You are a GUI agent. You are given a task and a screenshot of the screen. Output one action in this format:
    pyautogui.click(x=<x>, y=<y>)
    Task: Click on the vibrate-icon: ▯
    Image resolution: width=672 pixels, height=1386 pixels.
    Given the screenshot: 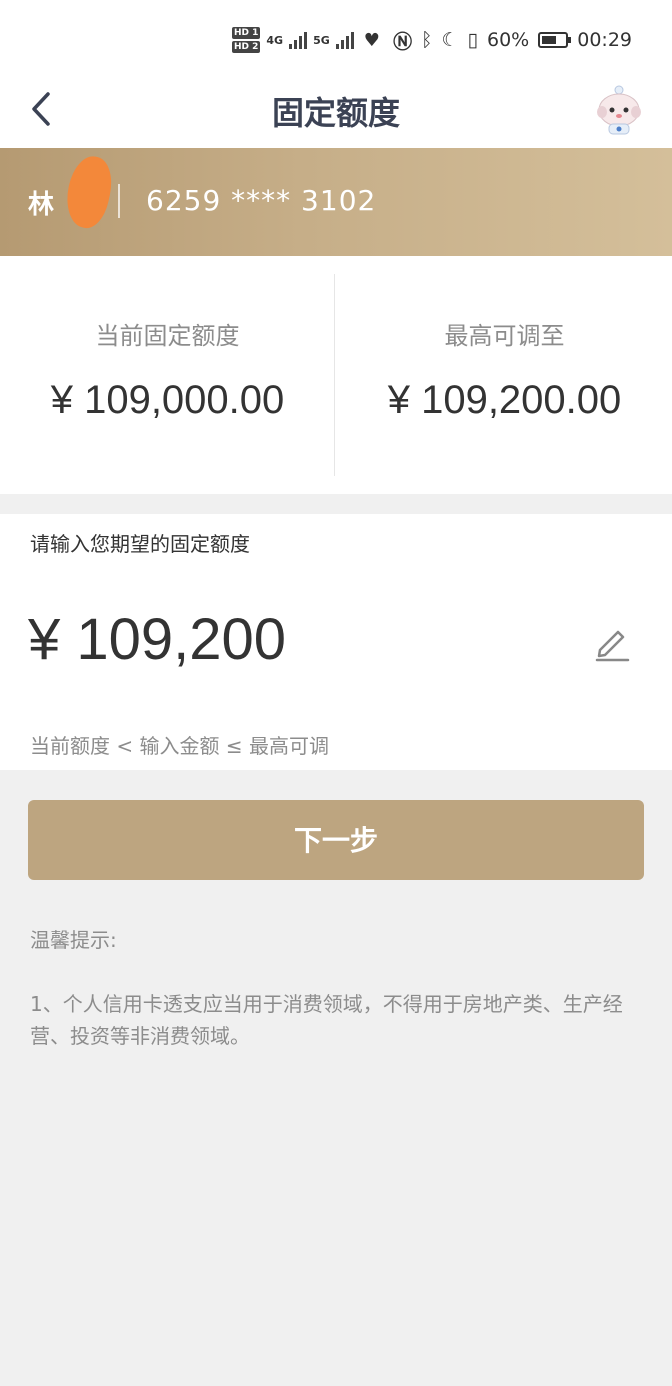 What is the action you would take?
    pyautogui.click(x=472, y=40)
    